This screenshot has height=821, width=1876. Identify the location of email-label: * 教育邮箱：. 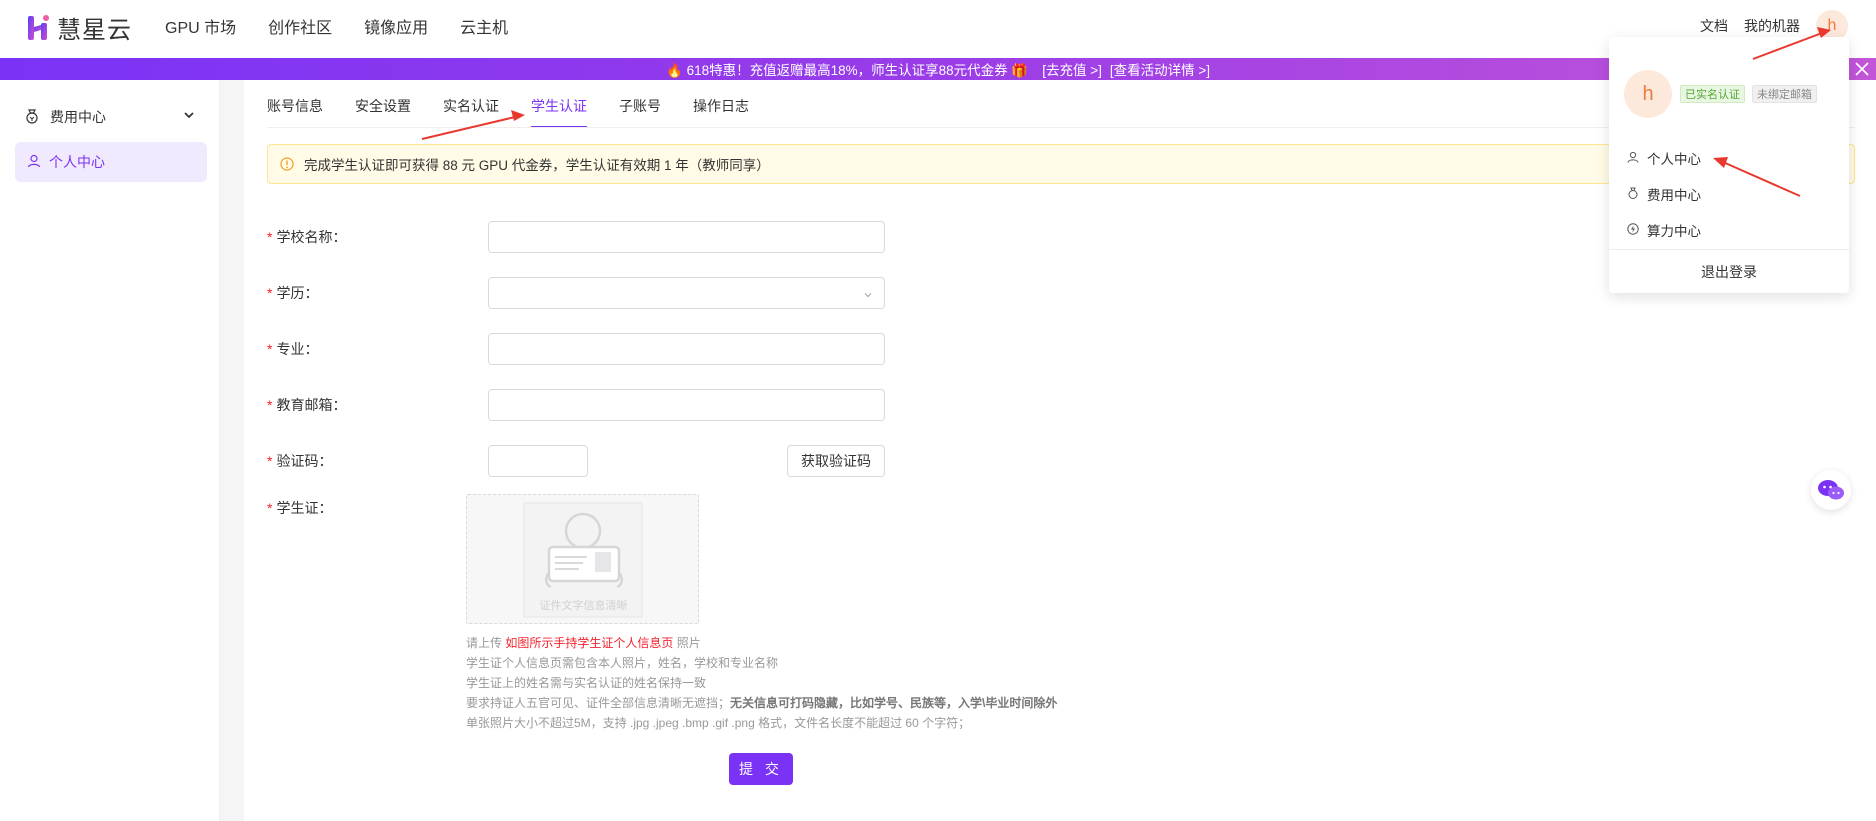
(307, 405).